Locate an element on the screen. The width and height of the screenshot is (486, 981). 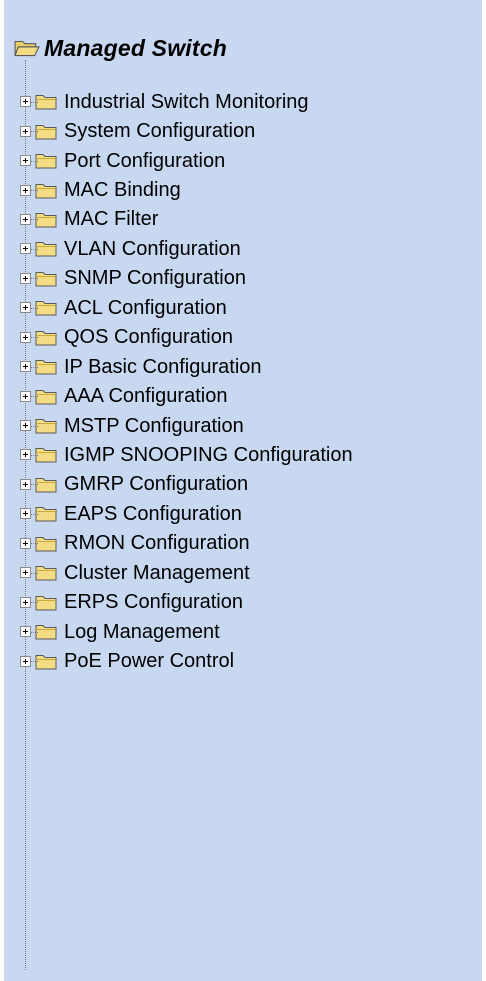
tree-item-label: PoE Power Control is located at coordinates (149, 661).